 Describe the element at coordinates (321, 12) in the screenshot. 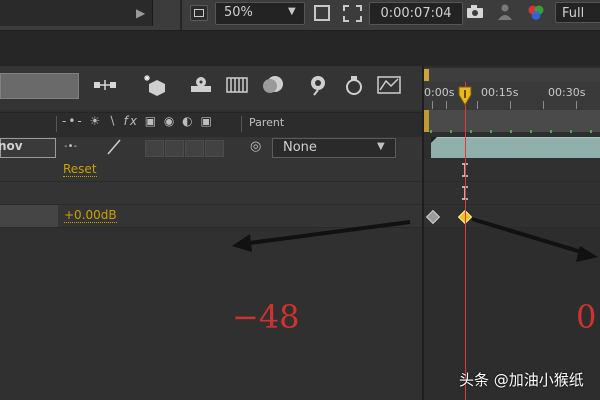

I see `region-of-interest-icon` at that location.